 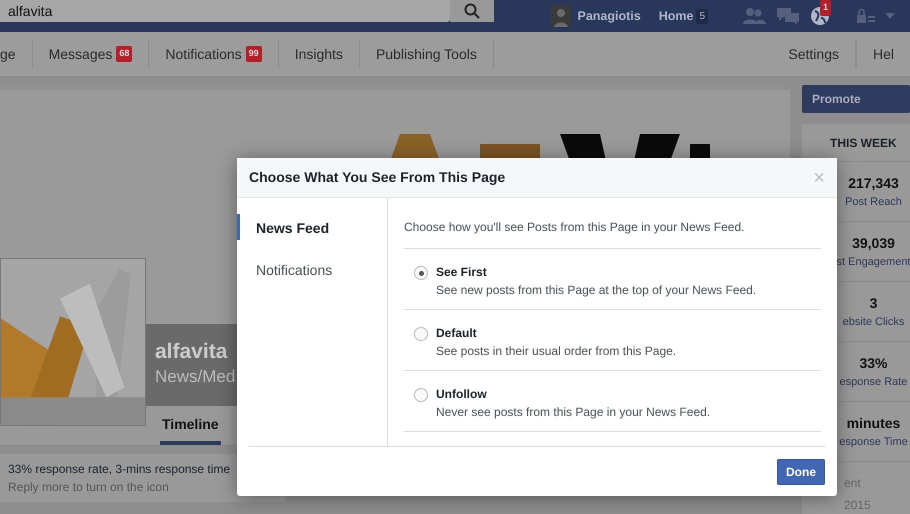 What do you see at coordinates (874, 382) in the screenshot?
I see `stat-label: esponse Rate` at bounding box center [874, 382].